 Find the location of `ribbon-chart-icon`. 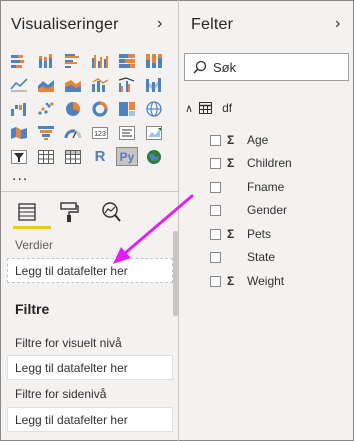

ribbon-chart-icon is located at coordinates (154, 84).